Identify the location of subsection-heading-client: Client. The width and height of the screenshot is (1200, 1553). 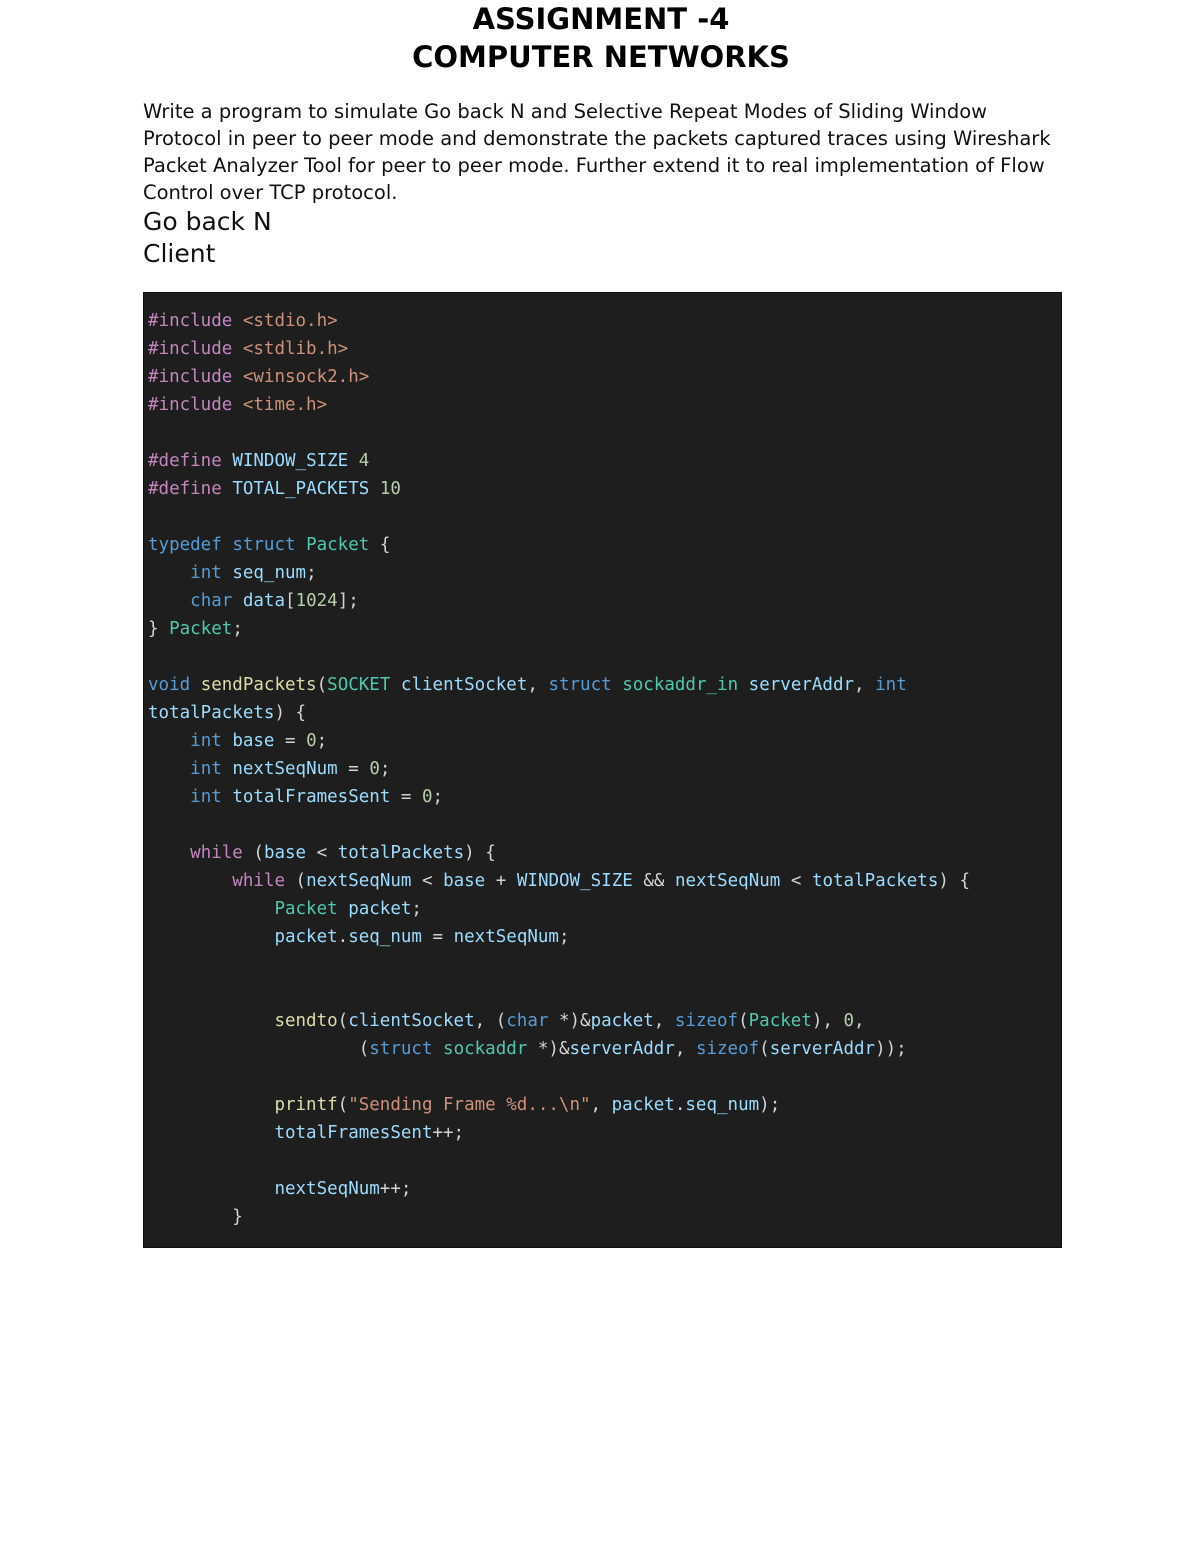
(179, 253).